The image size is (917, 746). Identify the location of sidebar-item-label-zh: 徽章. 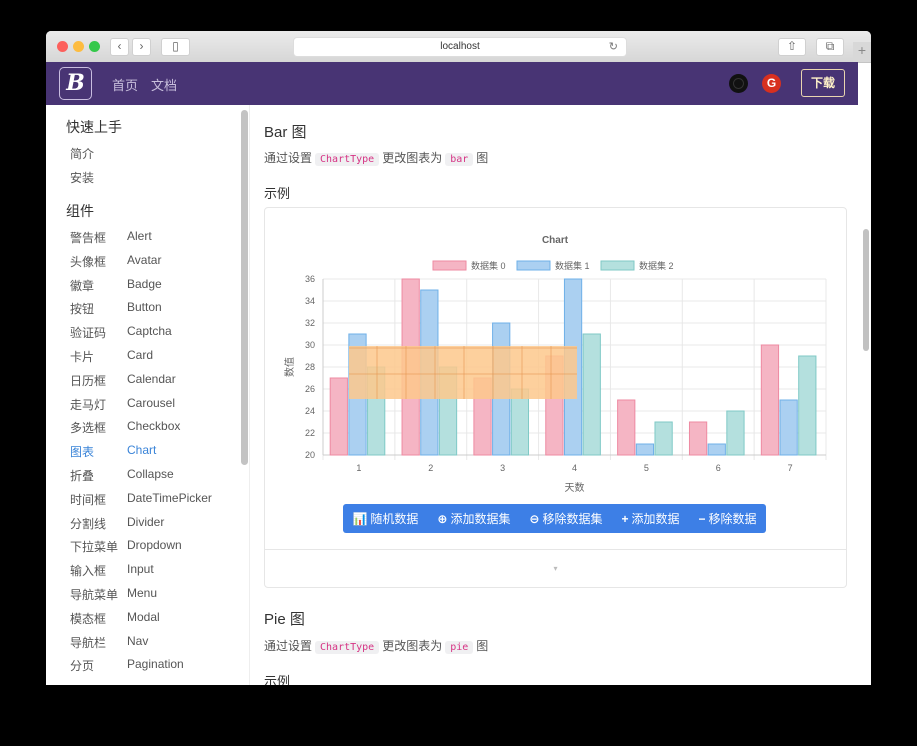
(82, 285).